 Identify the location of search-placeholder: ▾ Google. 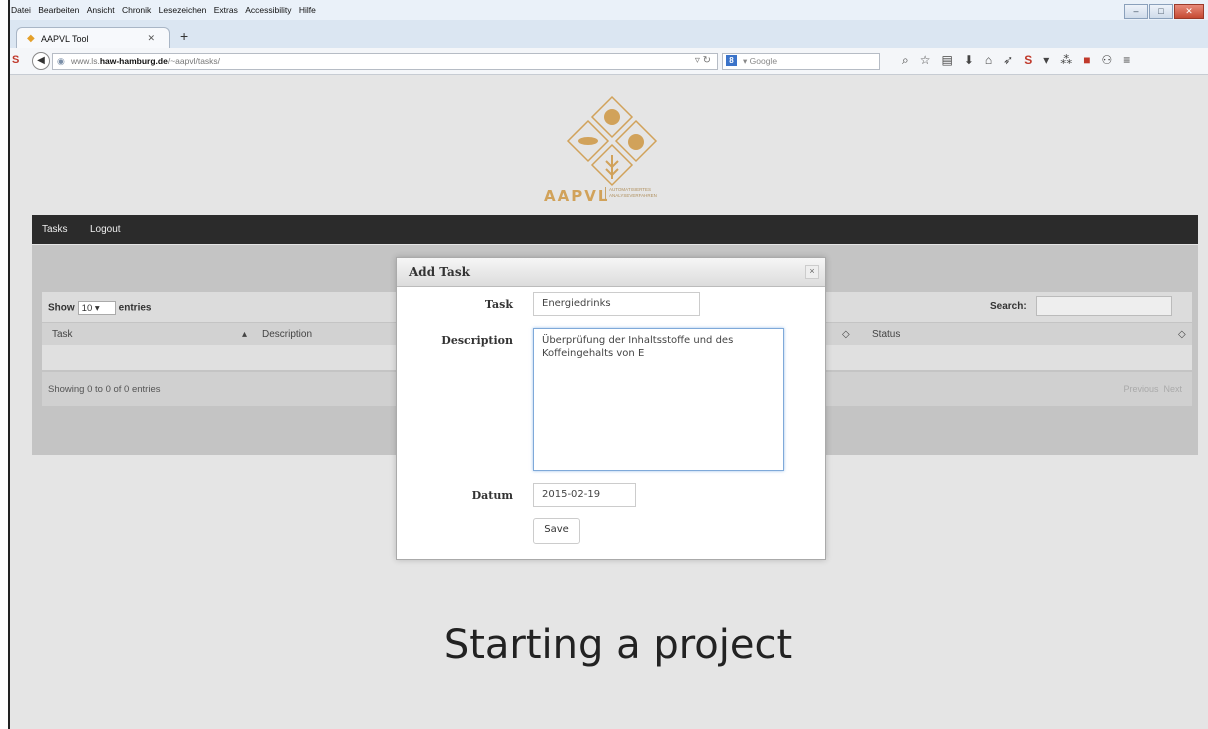
(760, 61).